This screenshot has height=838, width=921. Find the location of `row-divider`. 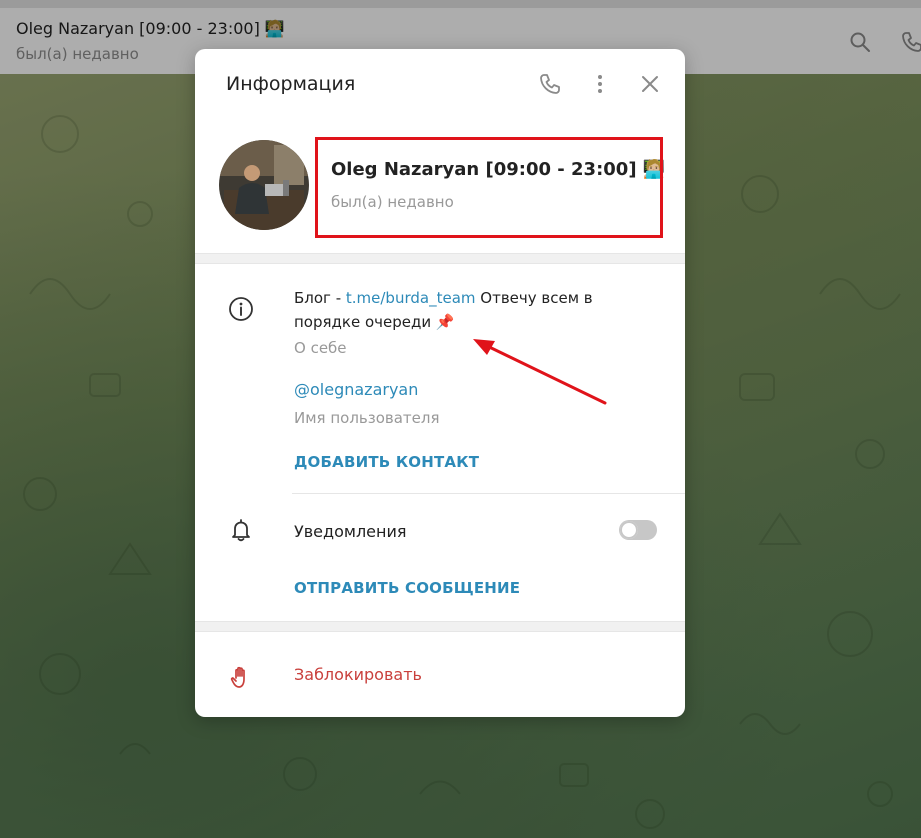

row-divider is located at coordinates (488, 493).